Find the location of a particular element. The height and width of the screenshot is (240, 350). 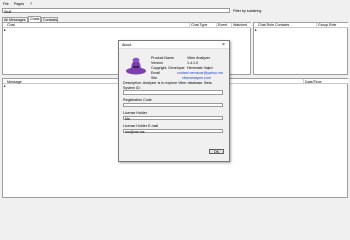

ok-button: OK is located at coordinates (216, 151).